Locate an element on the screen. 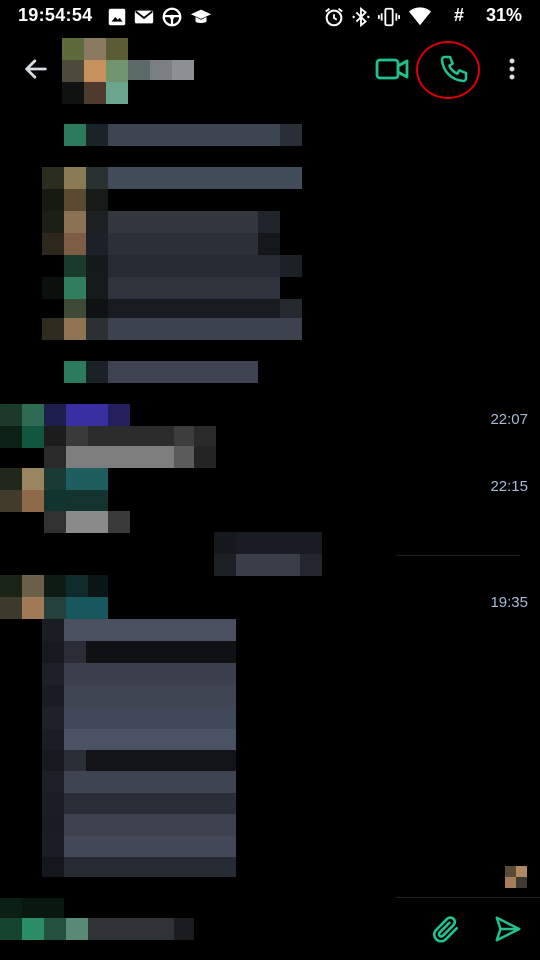 Image resolution: width=540 pixels, height=960 pixels. steering-wheel-icon is located at coordinates (172, 17).